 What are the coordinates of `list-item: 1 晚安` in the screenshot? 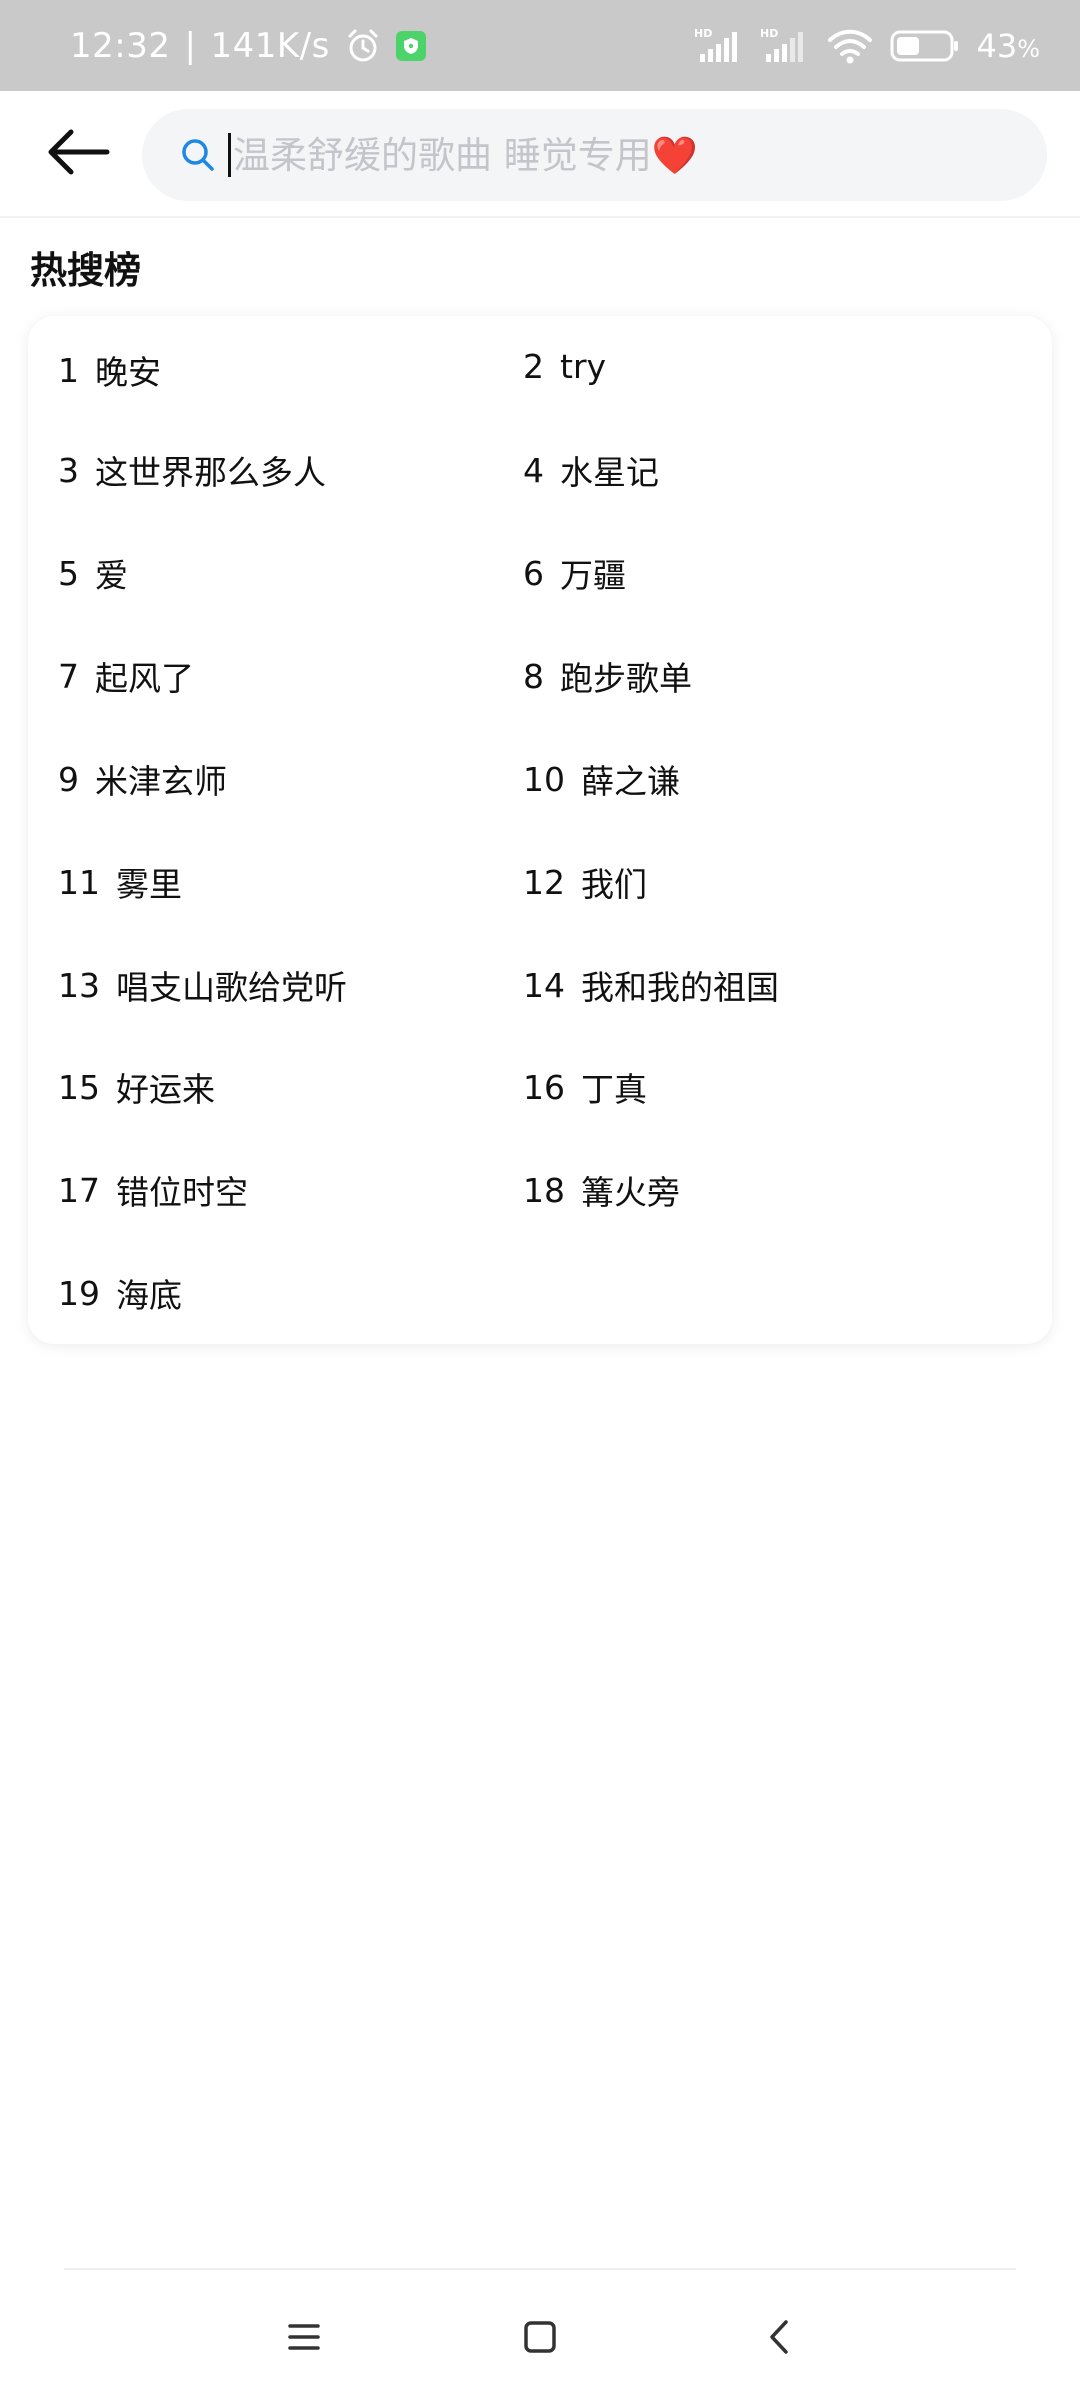 It's located at (109, 370).